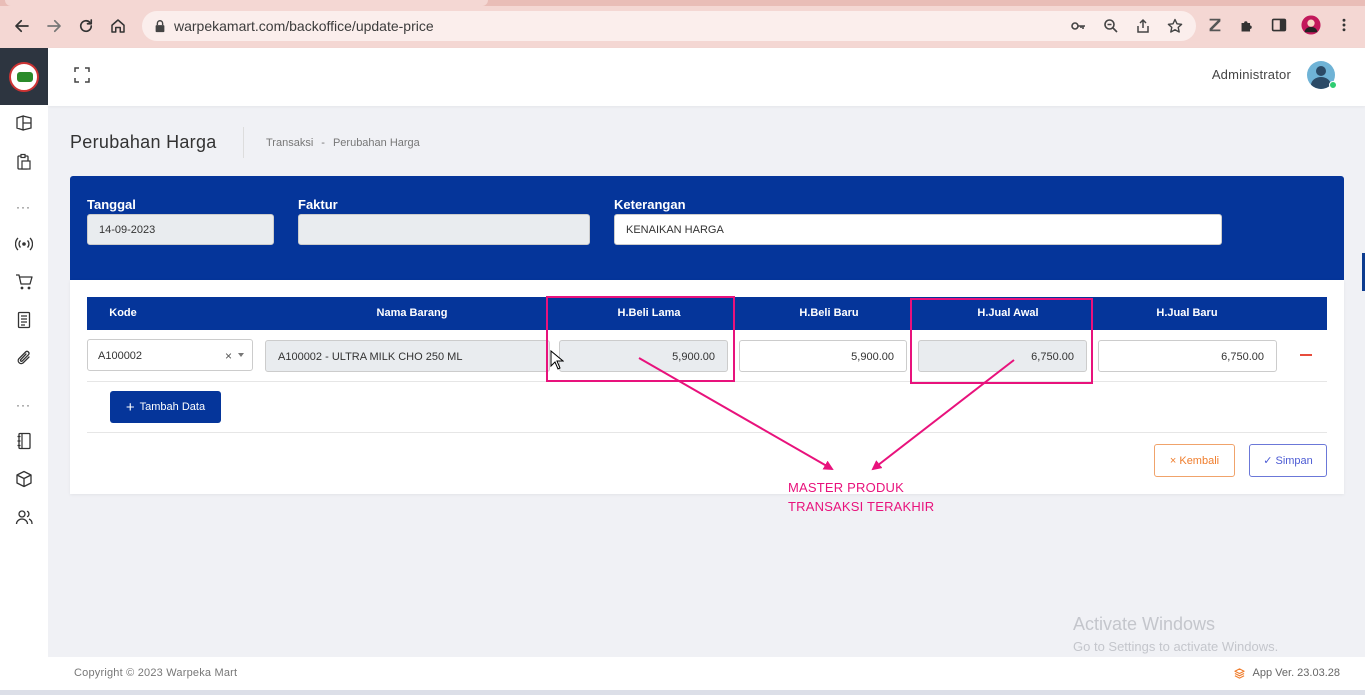 The height and width of the screenshot is (695, 1365). I want to click on user-name: Administrator, so click(1251, 74).